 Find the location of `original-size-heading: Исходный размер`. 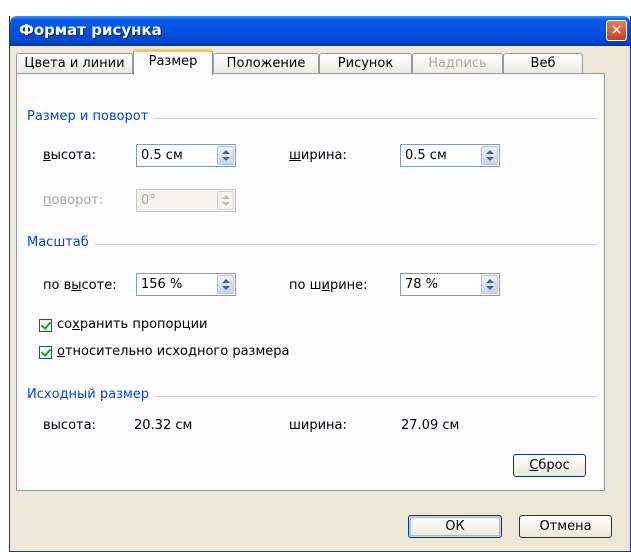

original-size-heading: Исходный размер is located at coordinates (91, 394).